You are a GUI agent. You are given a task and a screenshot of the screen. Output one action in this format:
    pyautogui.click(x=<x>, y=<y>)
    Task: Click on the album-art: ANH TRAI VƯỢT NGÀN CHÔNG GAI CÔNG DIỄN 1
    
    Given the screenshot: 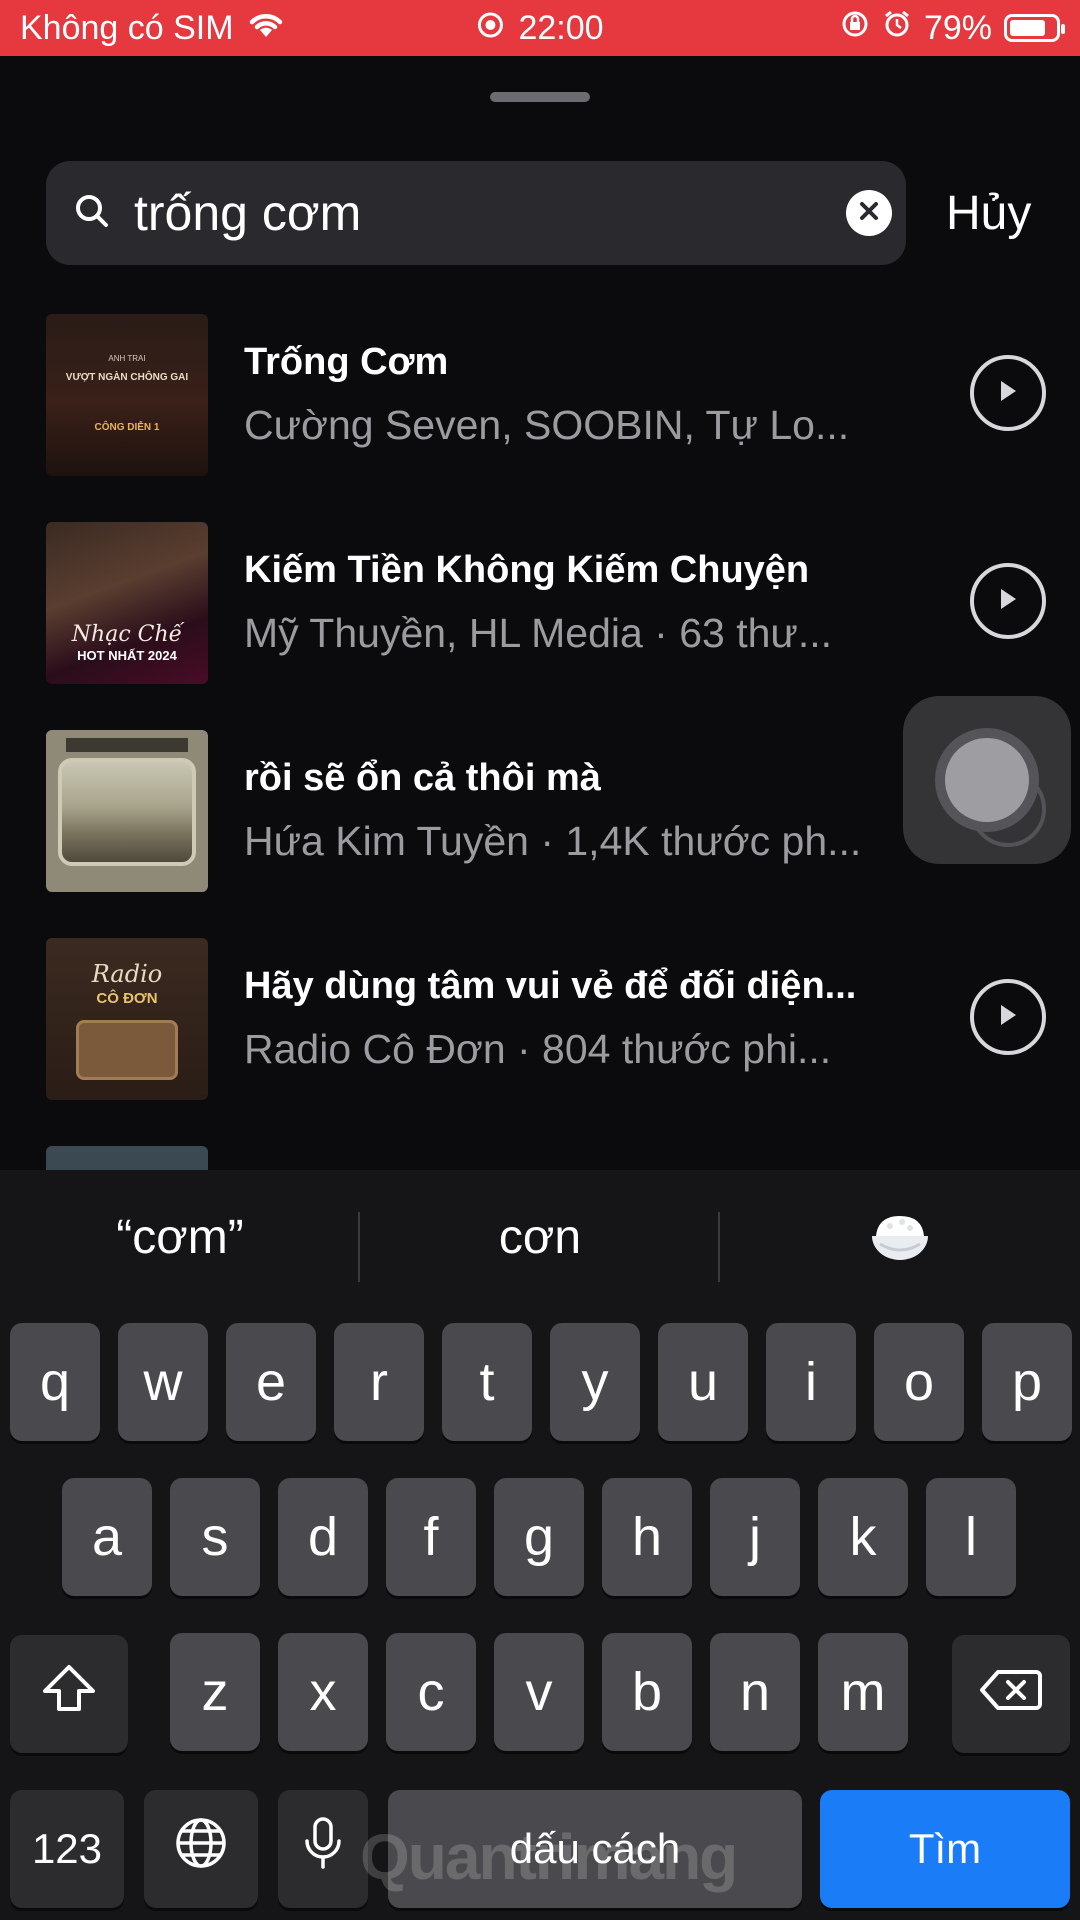 What is the action you would take?
    pyautogui.click(x=127, y=395)
    